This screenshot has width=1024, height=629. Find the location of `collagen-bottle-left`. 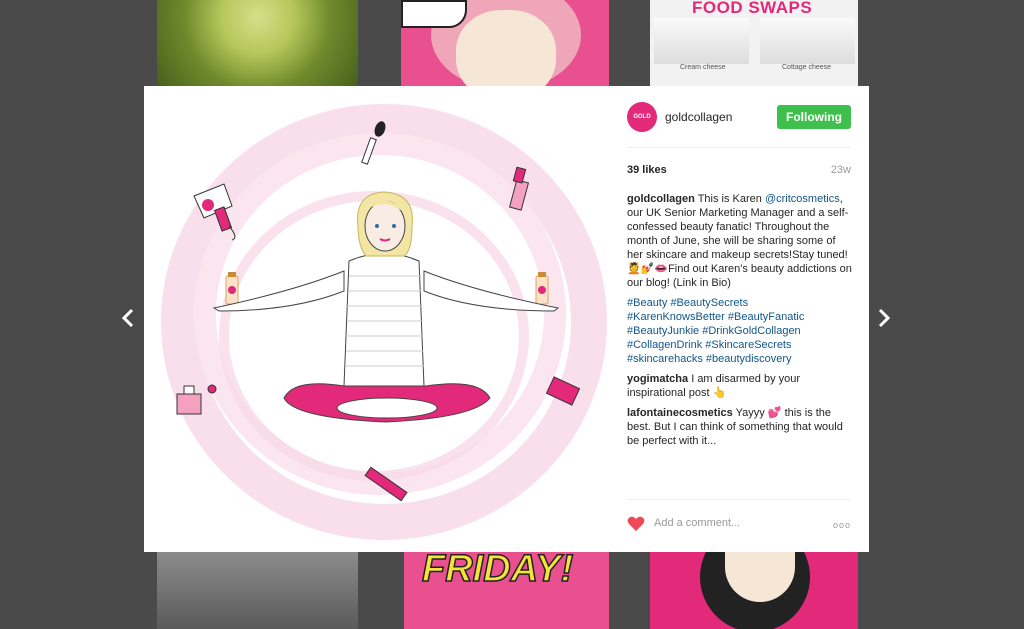

collagen-bottle-left is located at coordinates (232, 288).